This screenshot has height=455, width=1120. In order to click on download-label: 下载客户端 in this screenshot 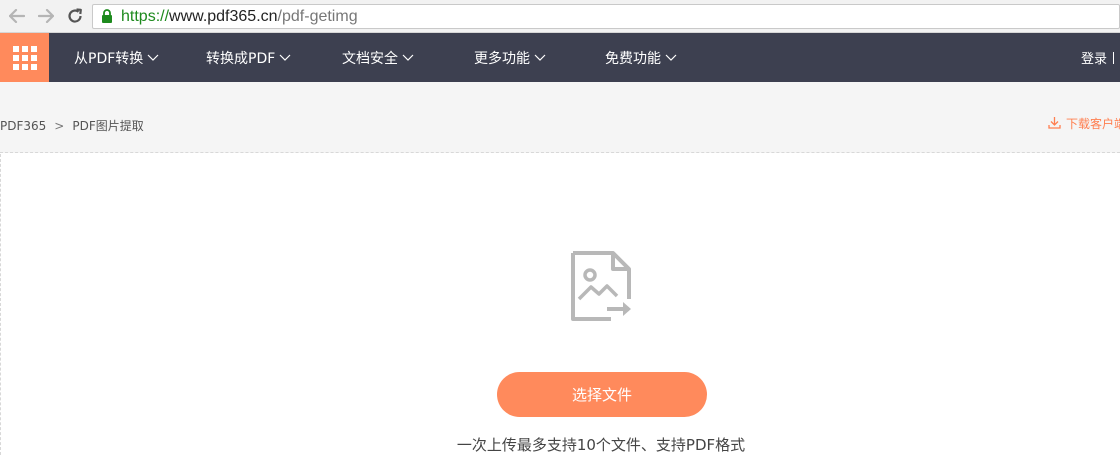, I will do `click(1093, 124)`.